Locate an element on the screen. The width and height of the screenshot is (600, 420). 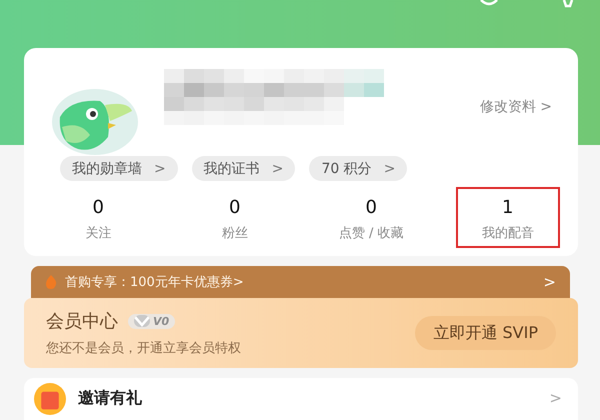
parrot-avatar-icon is located at coordinates (95, 122).